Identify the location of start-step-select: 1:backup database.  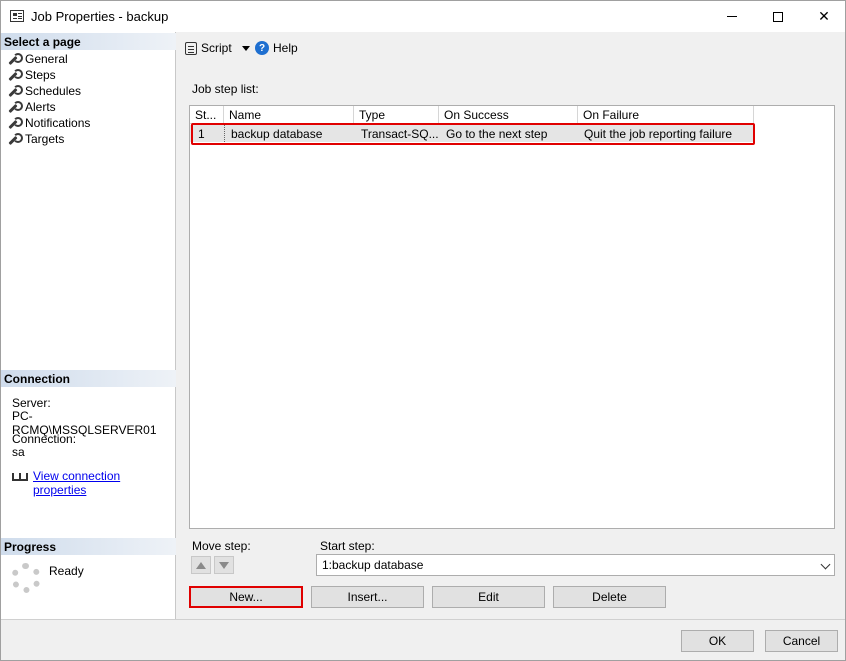
(575, 565).